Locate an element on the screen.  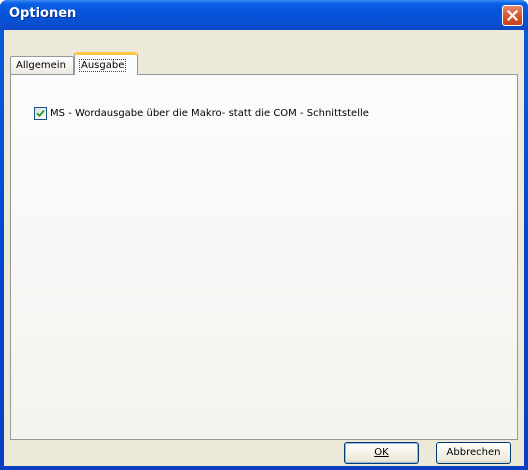
tab-ausgabe-label: Ausgabe is located at coordinates (102, 65).